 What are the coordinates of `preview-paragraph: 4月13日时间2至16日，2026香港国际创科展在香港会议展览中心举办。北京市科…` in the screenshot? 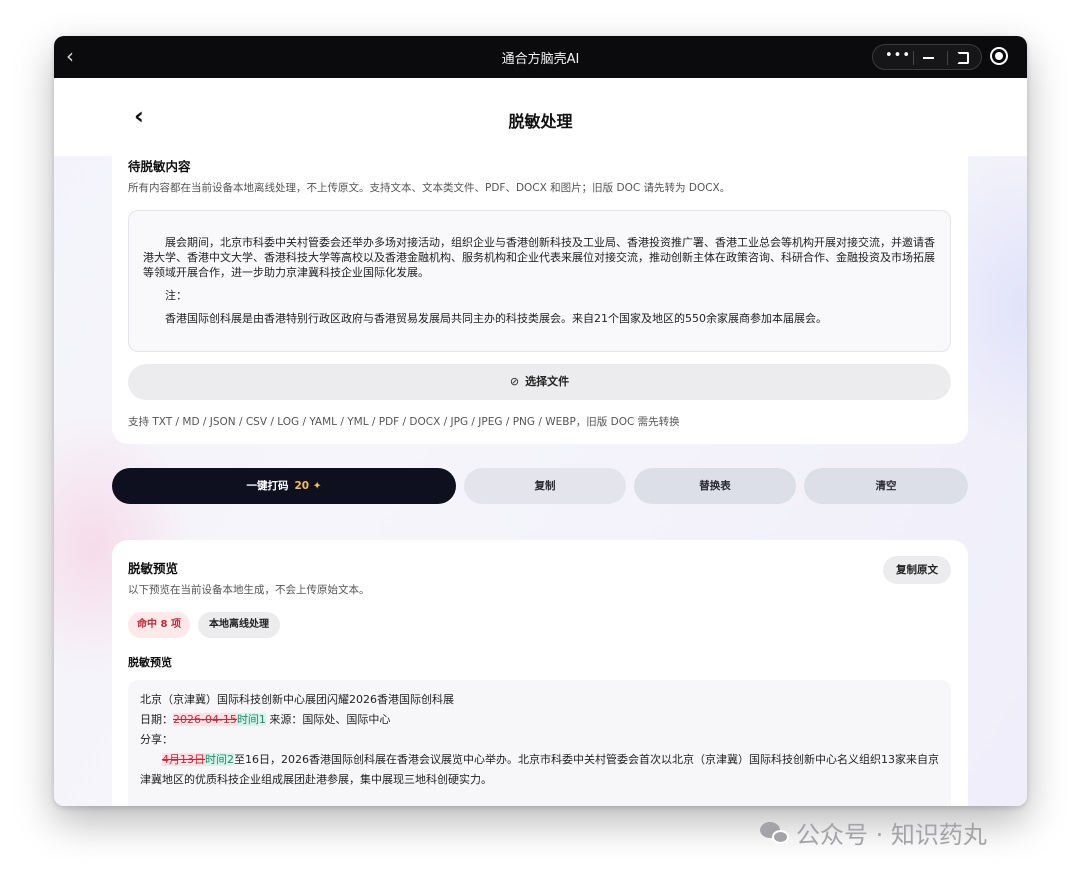 It's located at (539, 770).